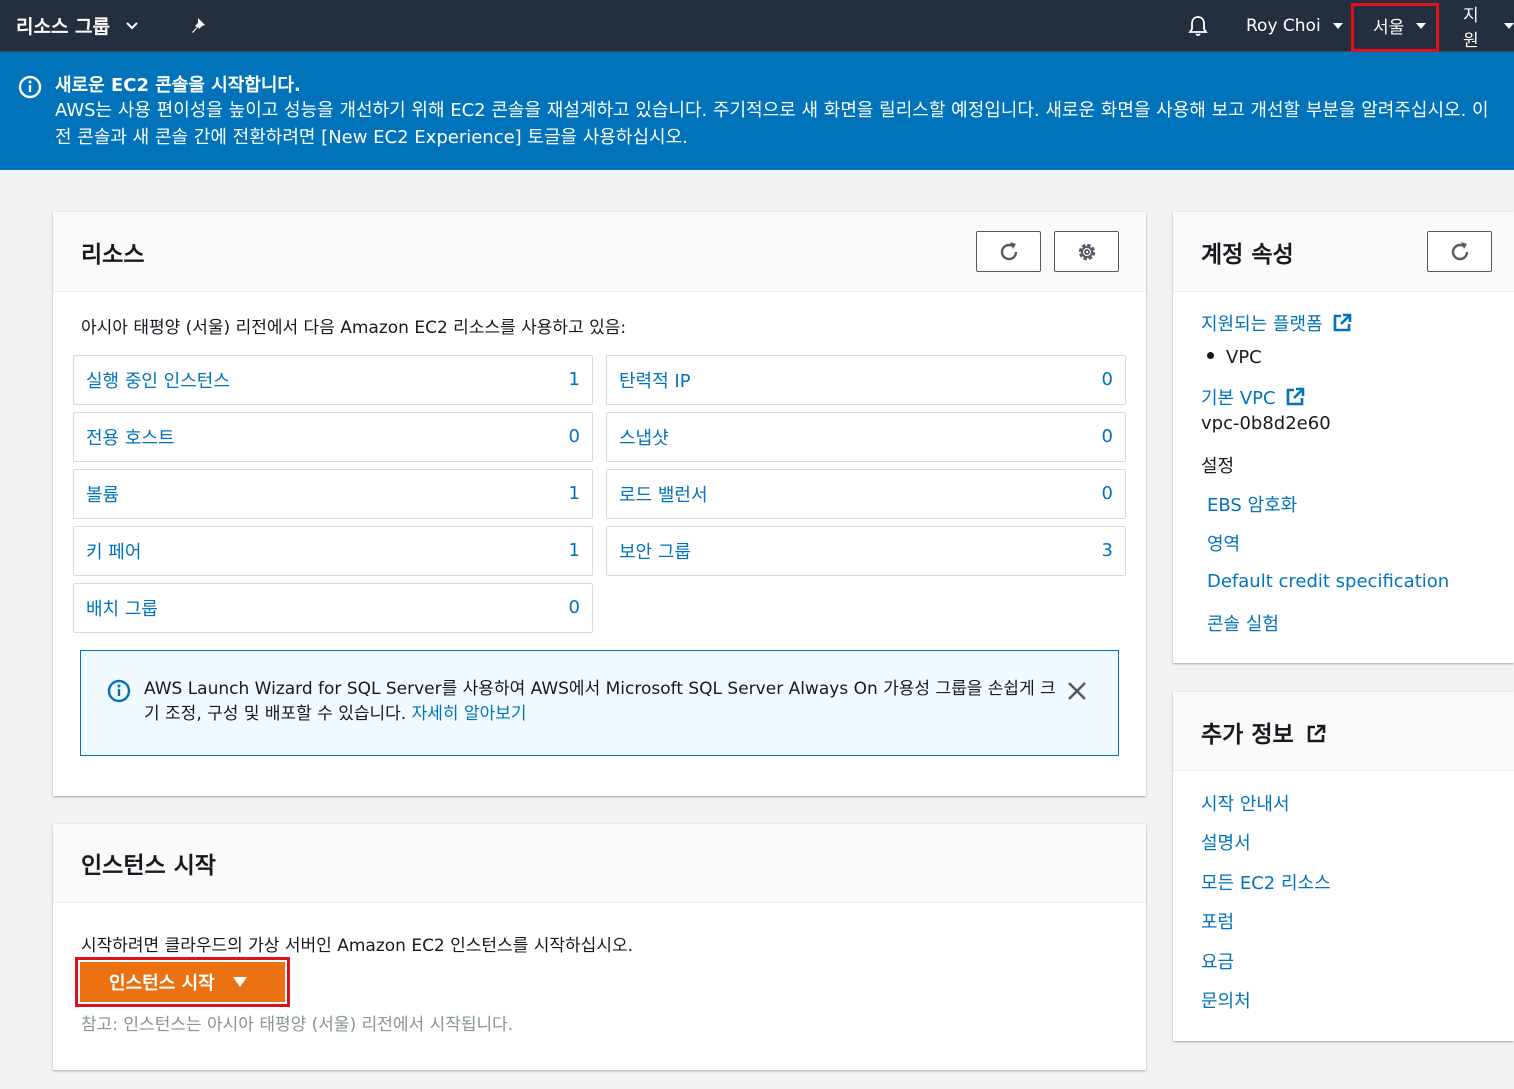 This screenshot has width=1514, height=1089. I want to click on forums-link: 포럼, so click(1217, 921).